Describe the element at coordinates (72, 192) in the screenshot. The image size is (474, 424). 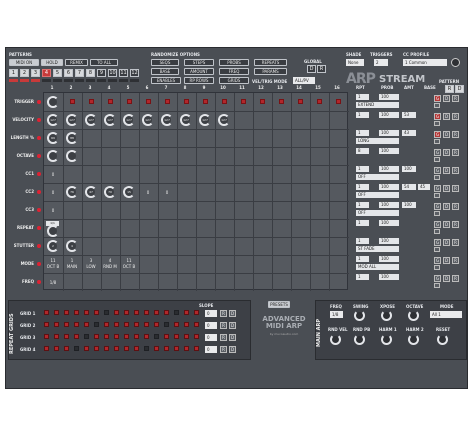
I see `cc2-value: 76` at that location.